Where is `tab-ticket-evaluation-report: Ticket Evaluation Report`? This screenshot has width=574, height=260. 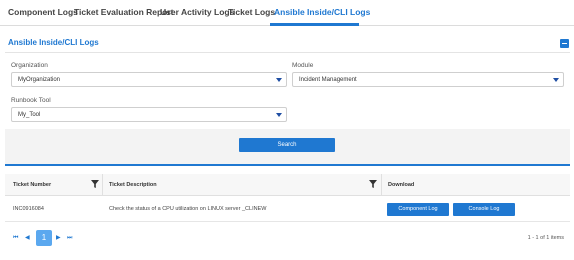 tab-ticket-evaluation-report: Ticket Evaluation Report is located at coordinates (124, 12).